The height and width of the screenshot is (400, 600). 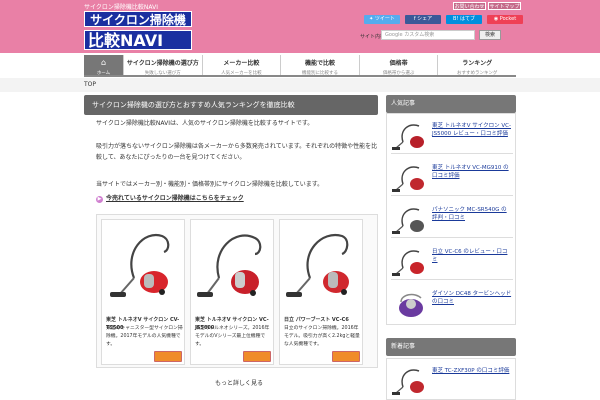 I want to click on arrow-right-icon: ▶, so click(x=99, y=199).